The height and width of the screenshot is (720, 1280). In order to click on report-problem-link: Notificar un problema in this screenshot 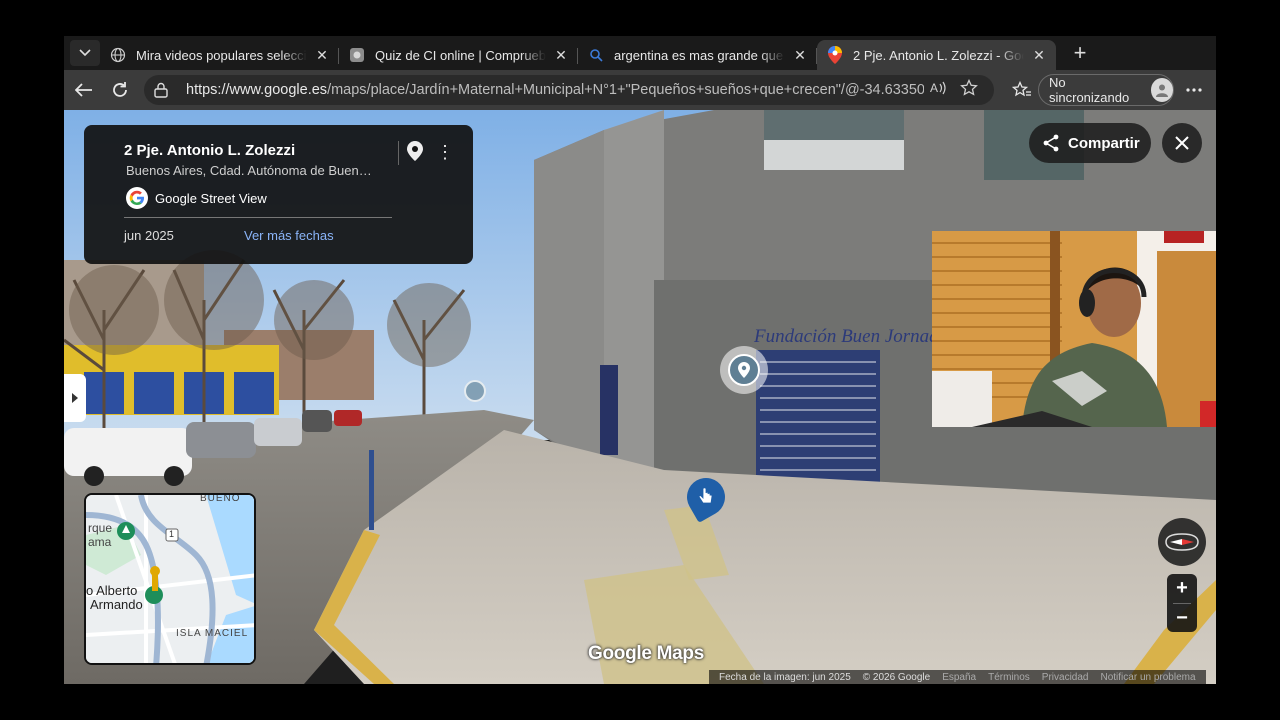, I will do `click(1148, 677)`.